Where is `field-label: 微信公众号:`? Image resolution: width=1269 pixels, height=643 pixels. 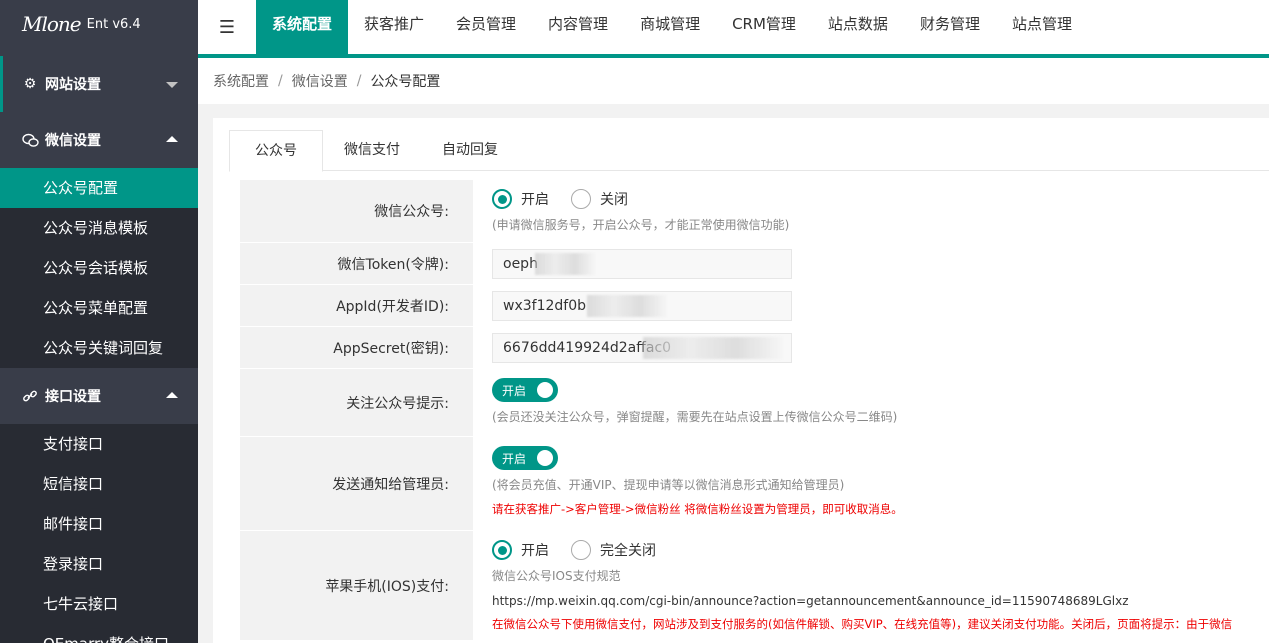
field-label: 微信公众号: is located at coordinates (356, 211).